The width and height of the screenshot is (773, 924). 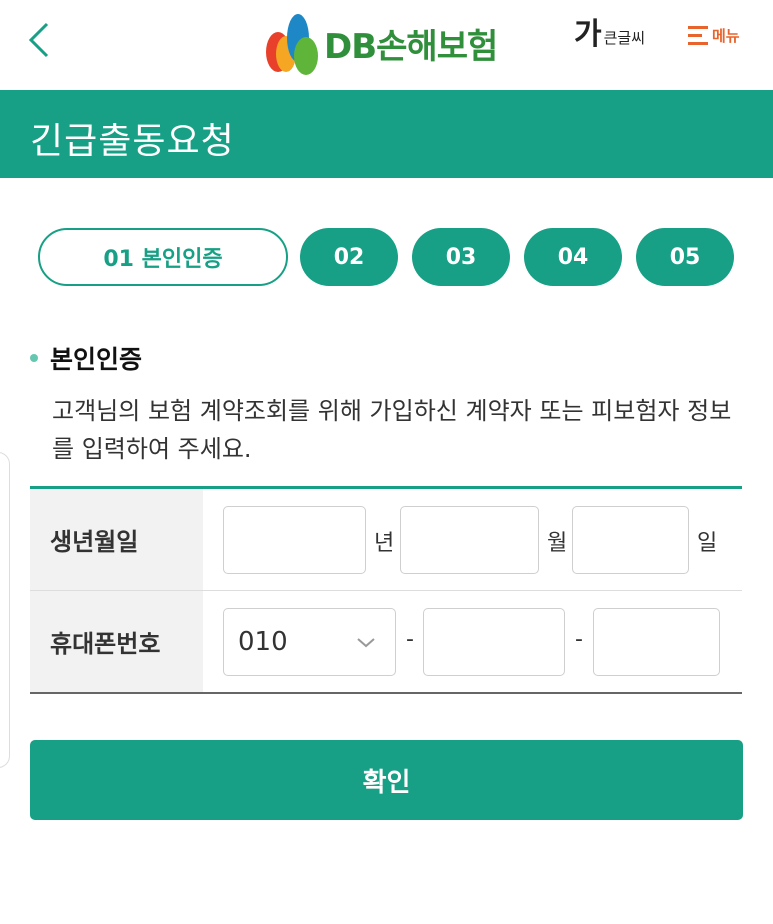 What do you see at coordinates (96, 359) in the screenshot?
I see `section-title: 본인인증` at bounding box center [96, 359].